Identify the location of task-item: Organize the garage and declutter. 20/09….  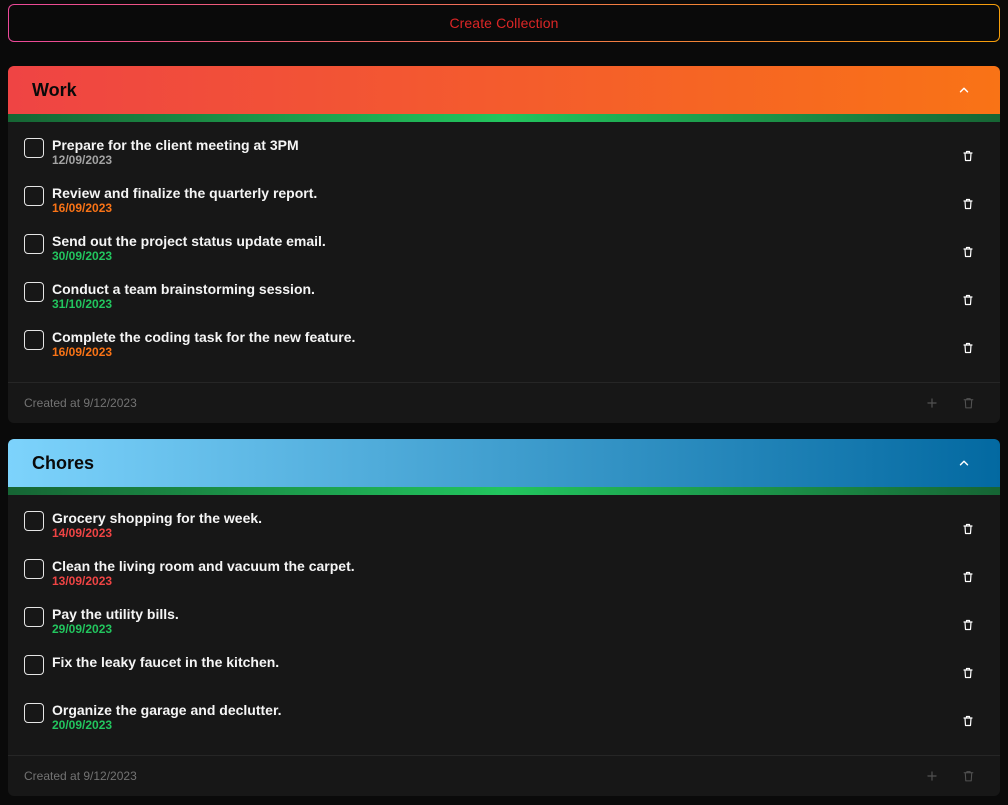
(504, 723).